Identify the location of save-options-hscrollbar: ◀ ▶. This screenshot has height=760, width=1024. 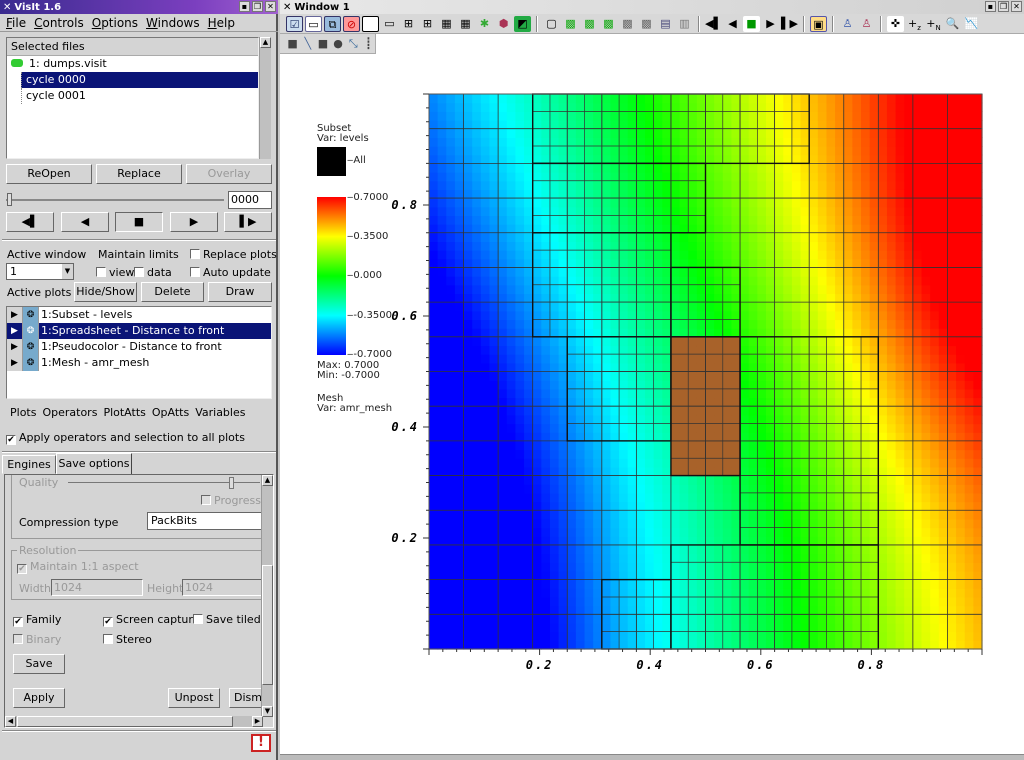
(134, 721).